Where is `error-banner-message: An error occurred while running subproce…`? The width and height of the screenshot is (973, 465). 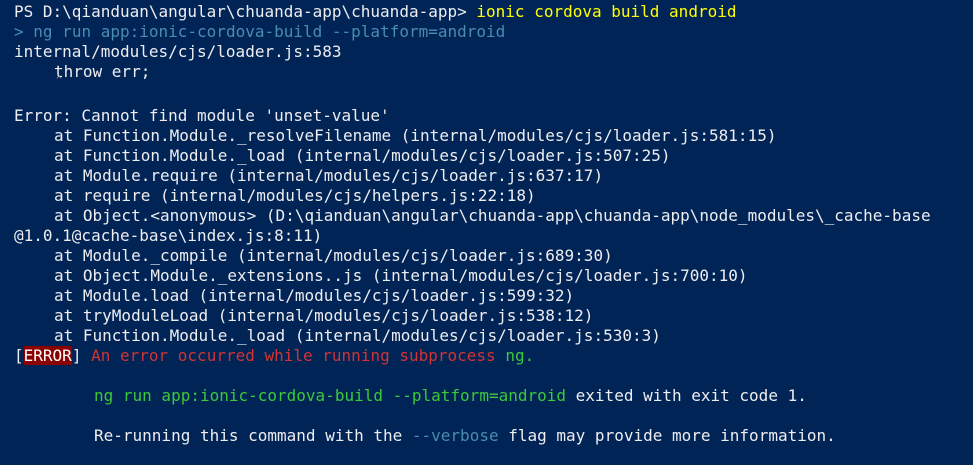 error-banner-message: An error occurred while running subproce… is located at coordinates (293, 355).